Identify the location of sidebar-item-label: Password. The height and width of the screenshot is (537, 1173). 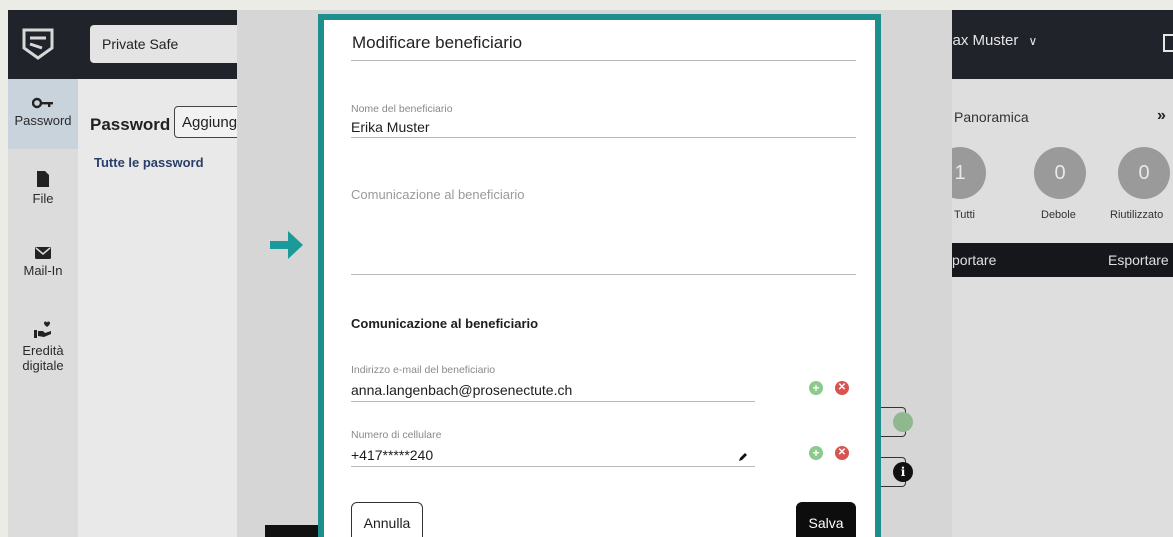
(43, 120).